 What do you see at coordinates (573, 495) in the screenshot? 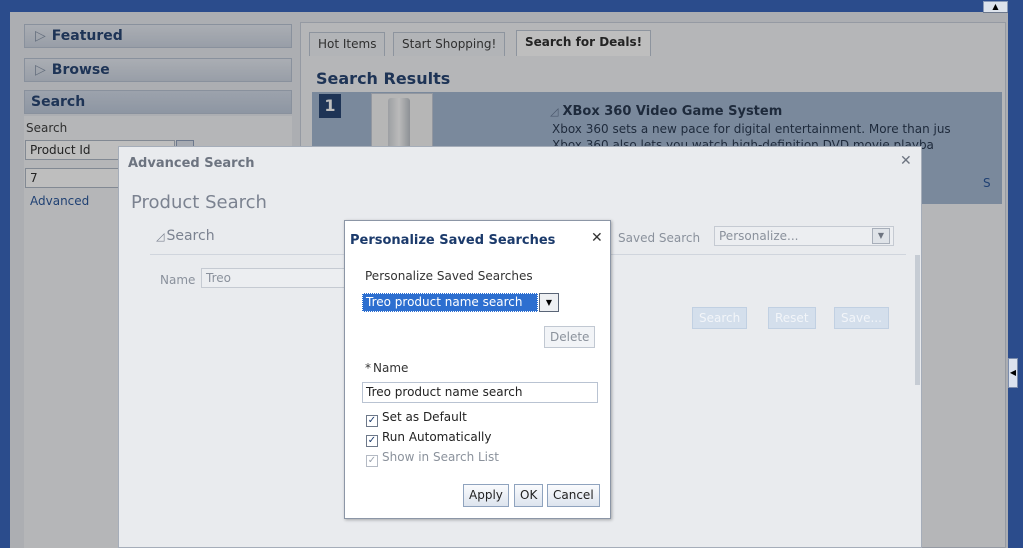
I see `cancel-button: Cancel` at bounding box center [573, 495].